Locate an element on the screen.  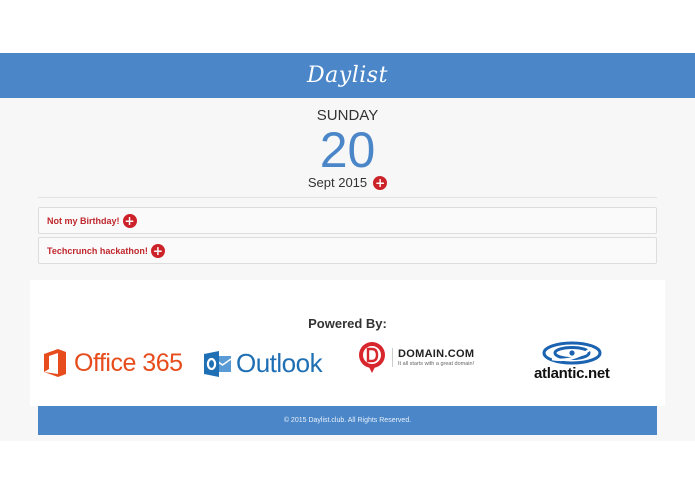
office365-logo: Office 365 is located at coordinates (112, 363).